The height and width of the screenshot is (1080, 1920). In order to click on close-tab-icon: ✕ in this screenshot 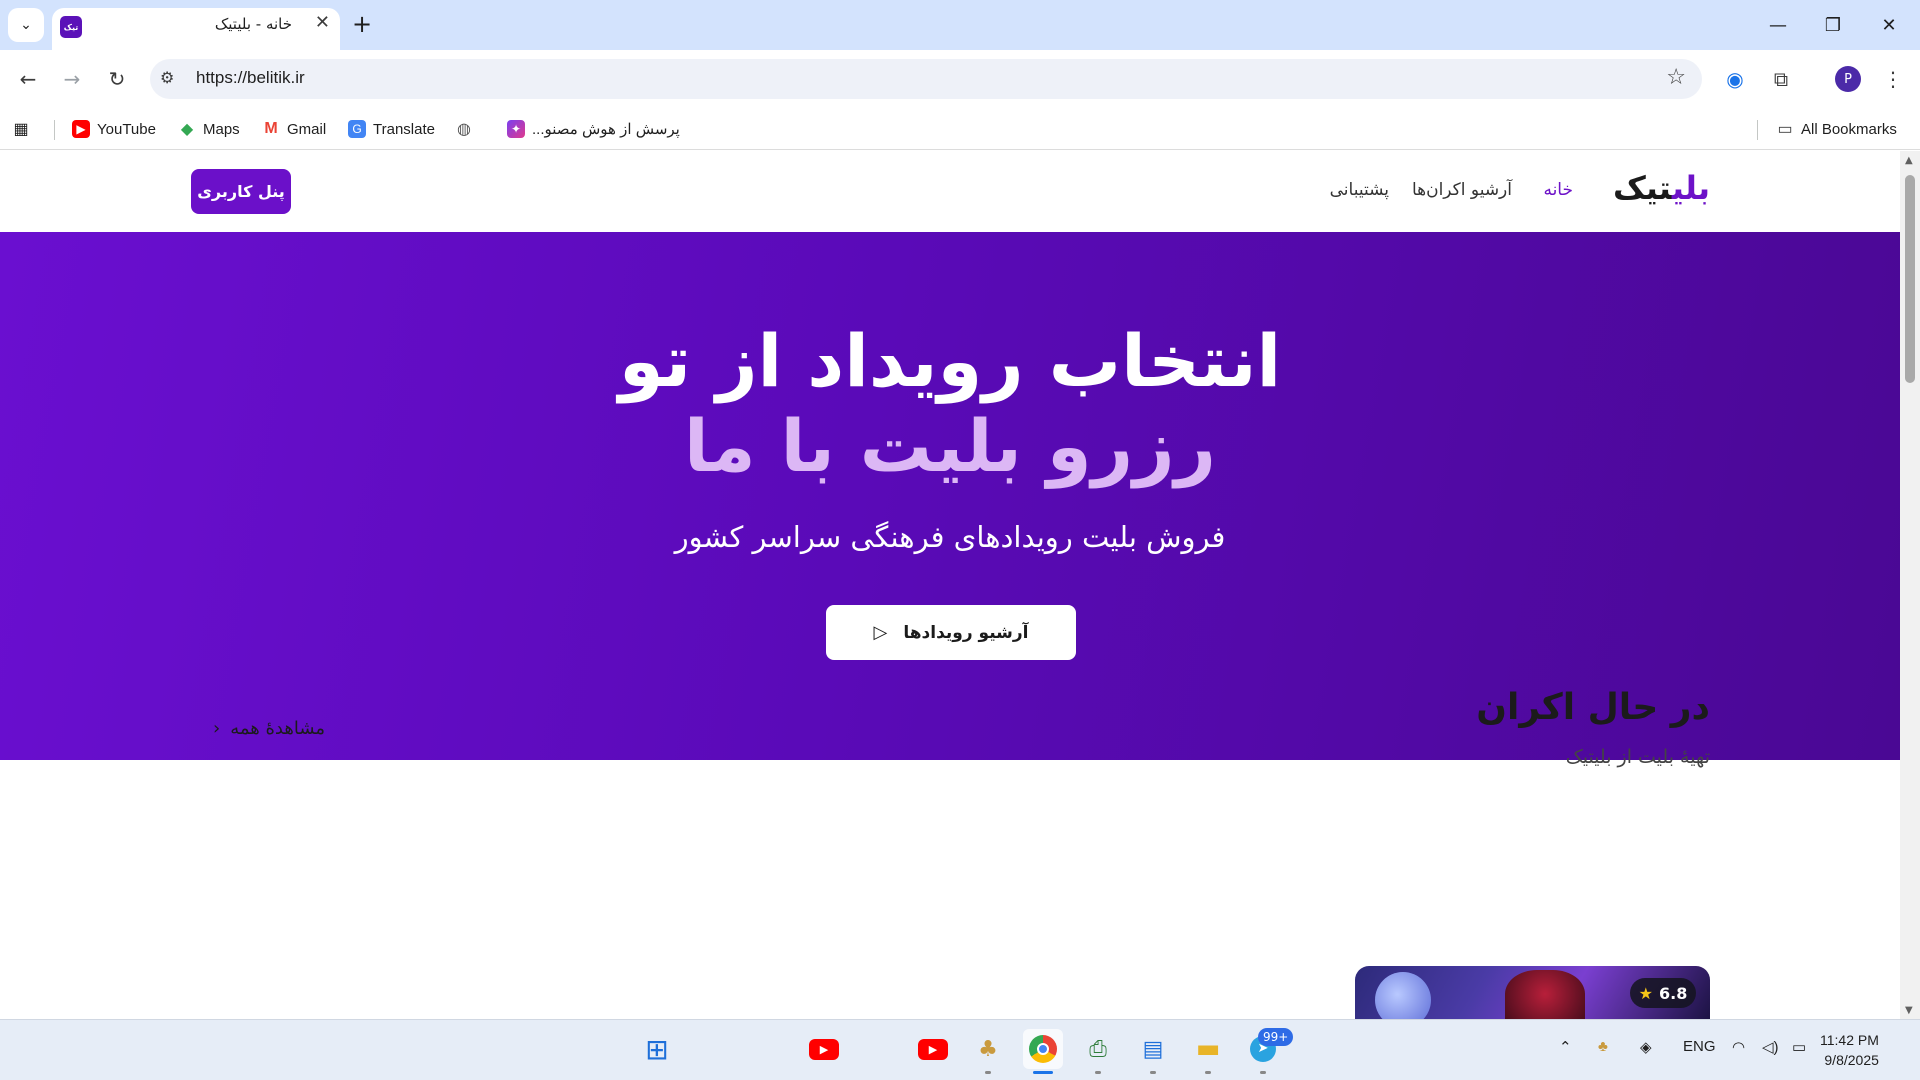, I will do `click(322, 22)`.